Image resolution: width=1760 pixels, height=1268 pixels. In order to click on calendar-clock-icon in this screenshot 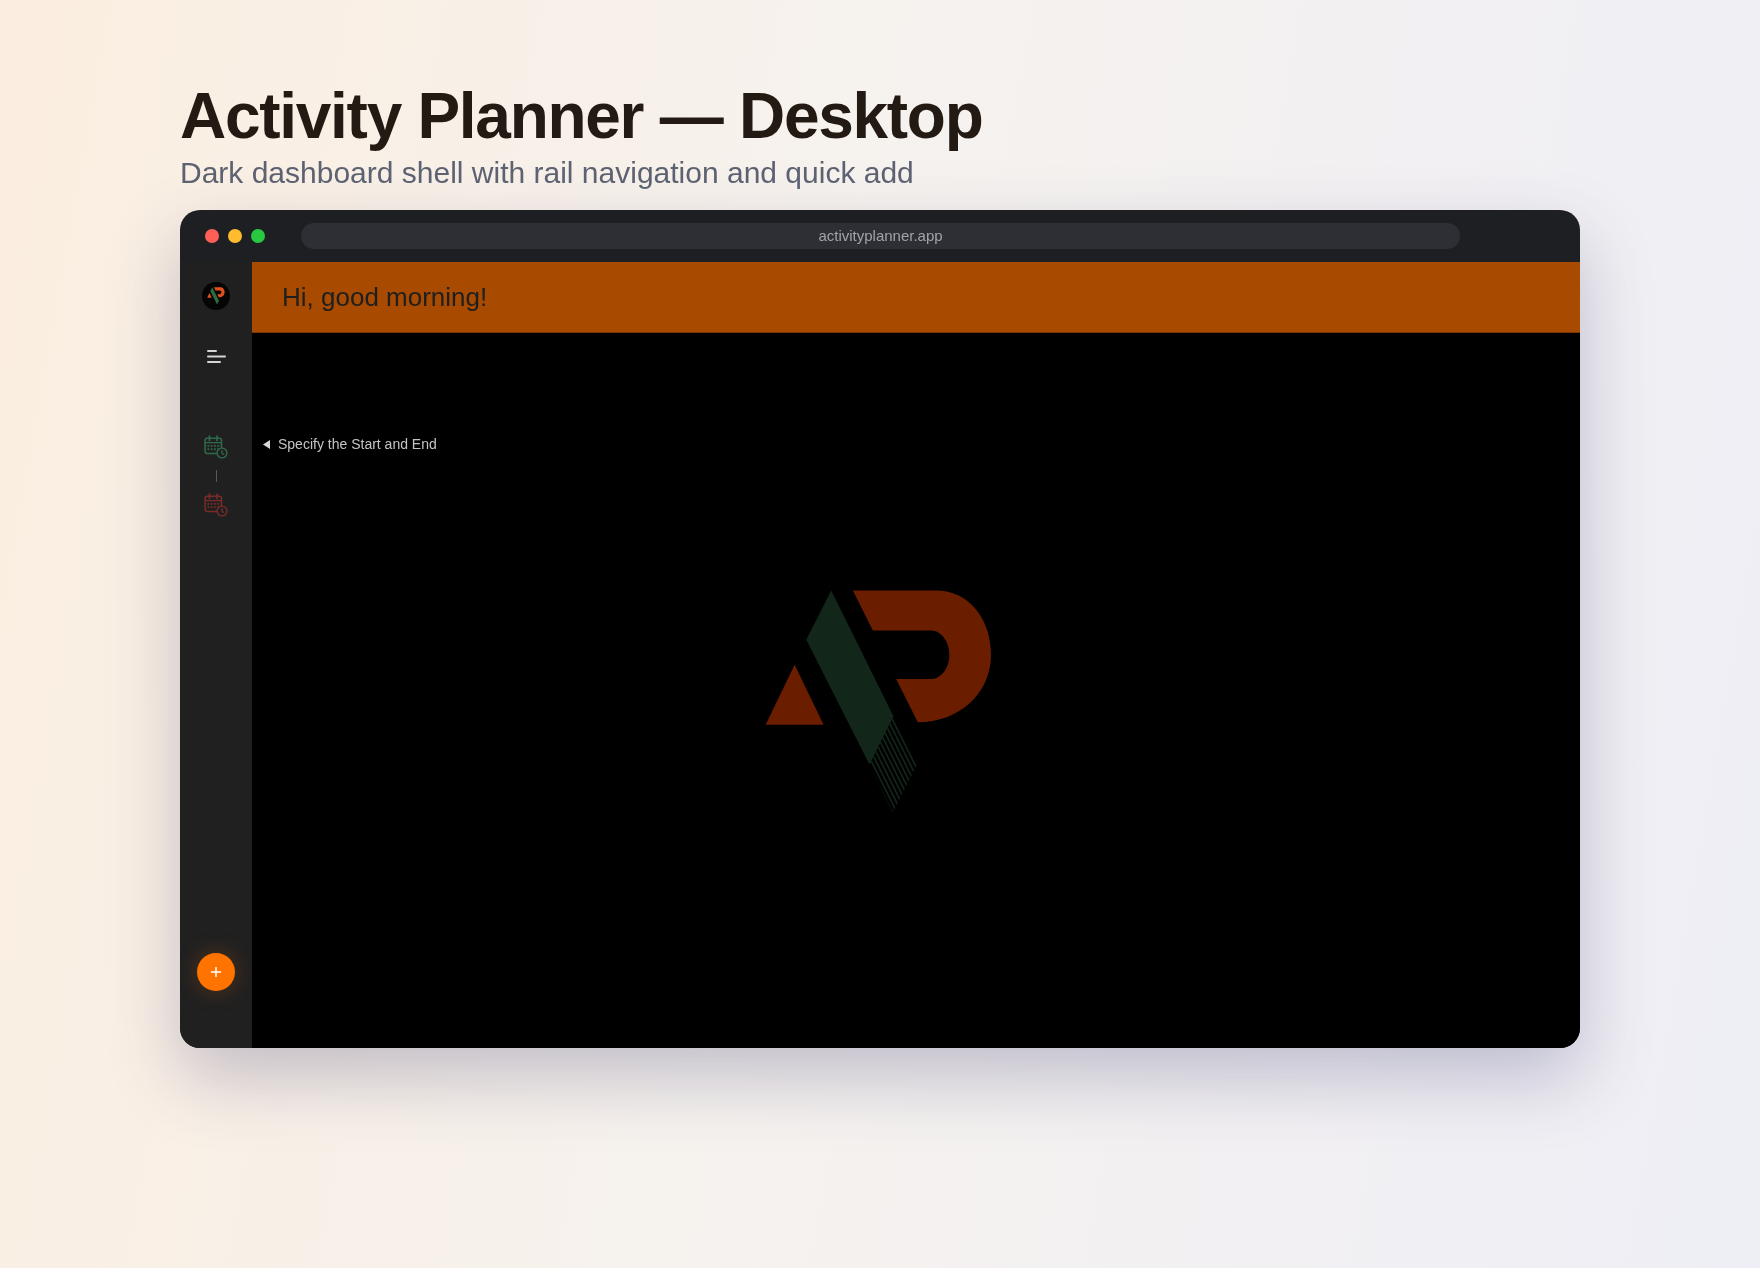, I will do `click(216, 447)`.